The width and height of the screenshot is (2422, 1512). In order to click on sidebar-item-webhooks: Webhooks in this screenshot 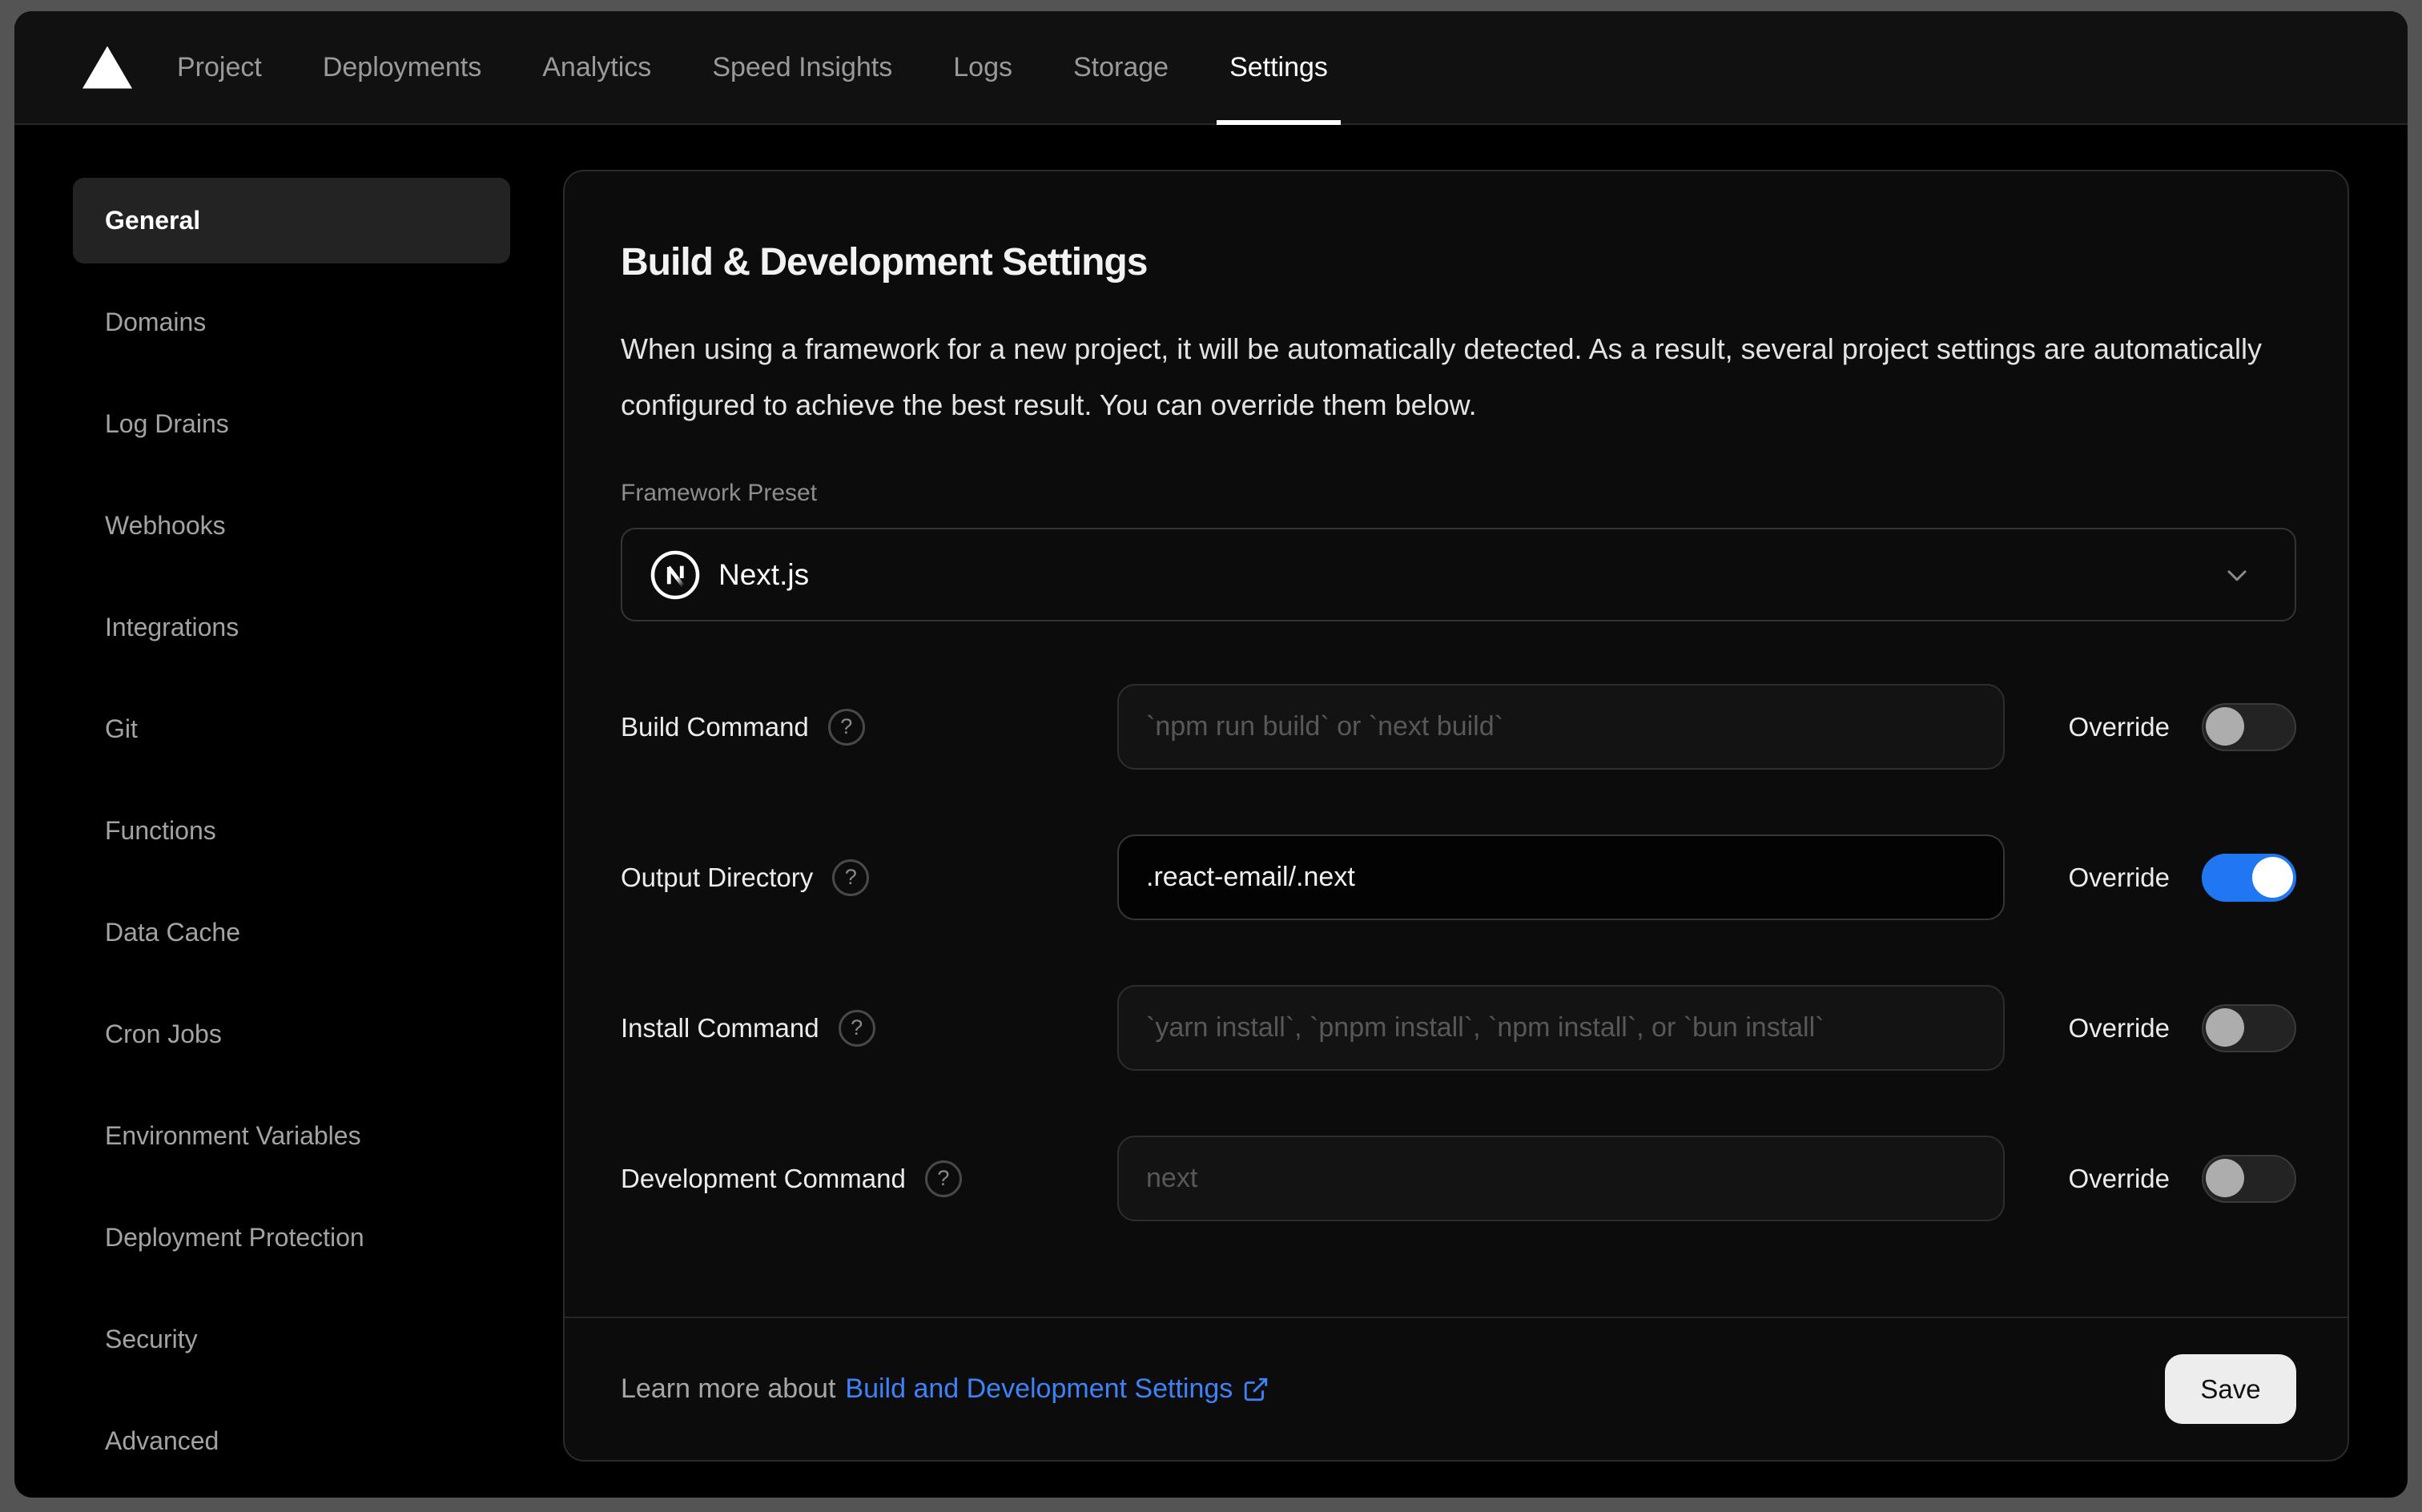, I will do `click(291, 526)`.